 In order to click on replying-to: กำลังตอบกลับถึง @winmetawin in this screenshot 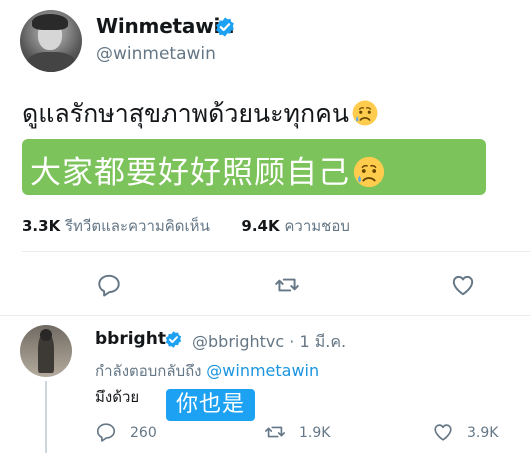, I will do `click(207, 371)`.